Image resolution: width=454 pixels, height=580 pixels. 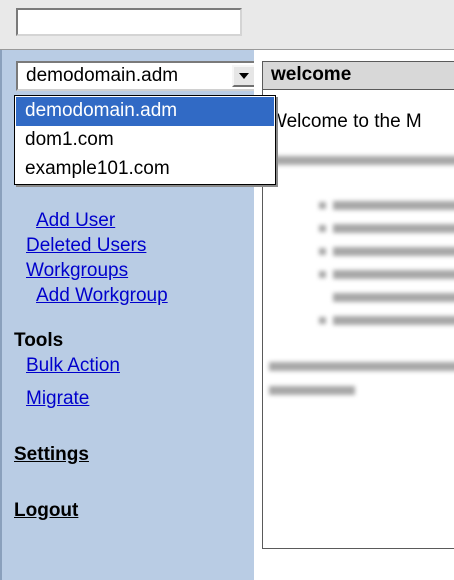 I want to click on search-input, so click(x=129, y=22).